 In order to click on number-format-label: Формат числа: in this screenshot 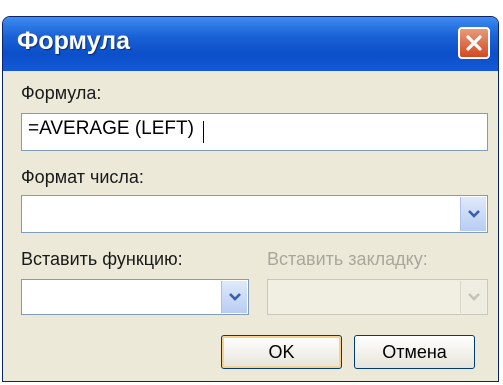, I will do `click(82, 177)`.